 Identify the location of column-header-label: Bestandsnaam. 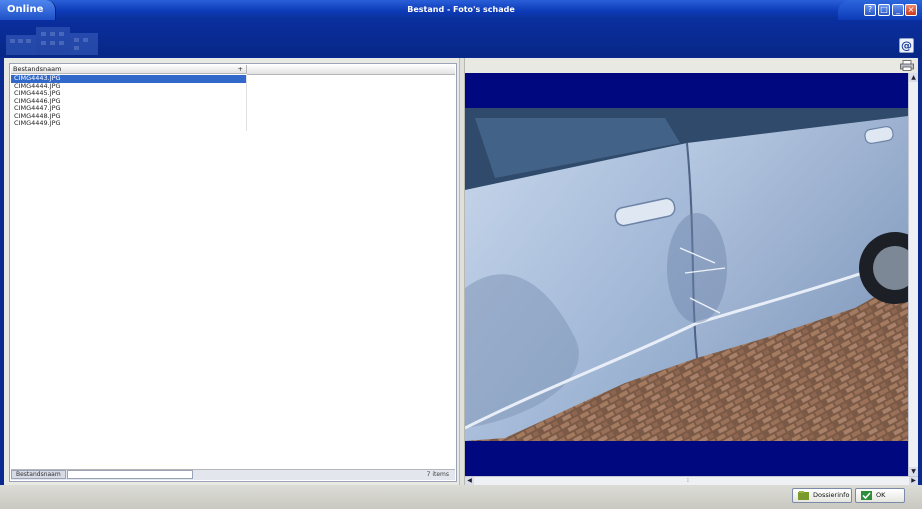
(37, 69).